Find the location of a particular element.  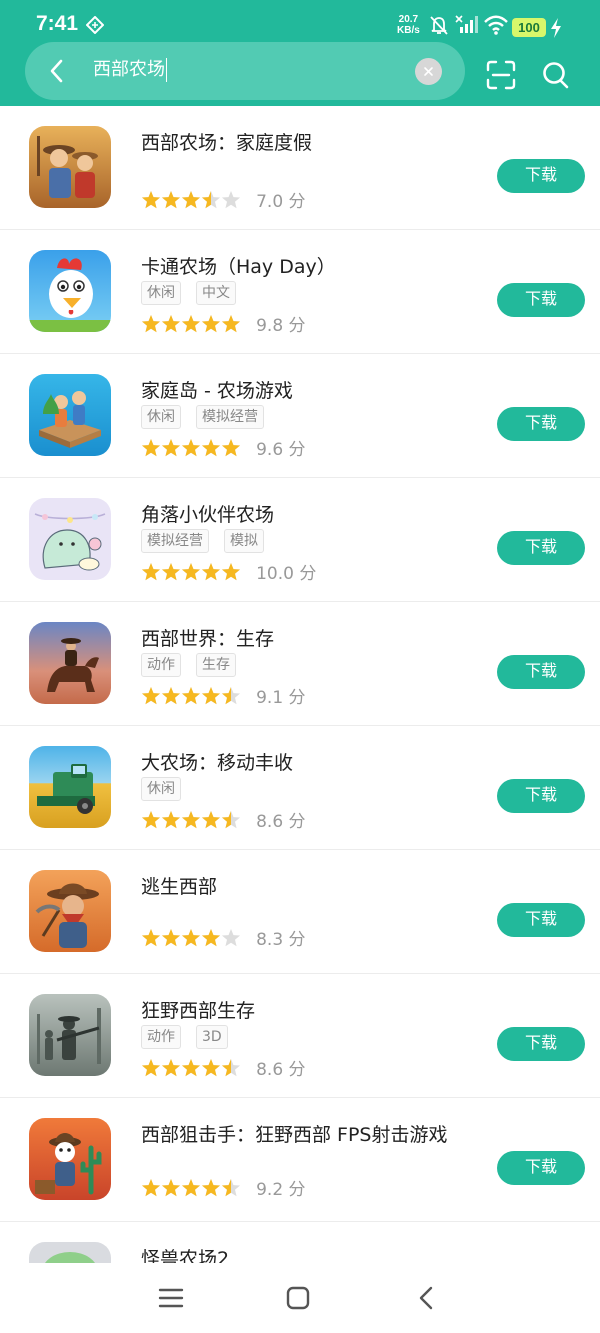

vpn-diamond-icon is located at coordinates (95, 25).